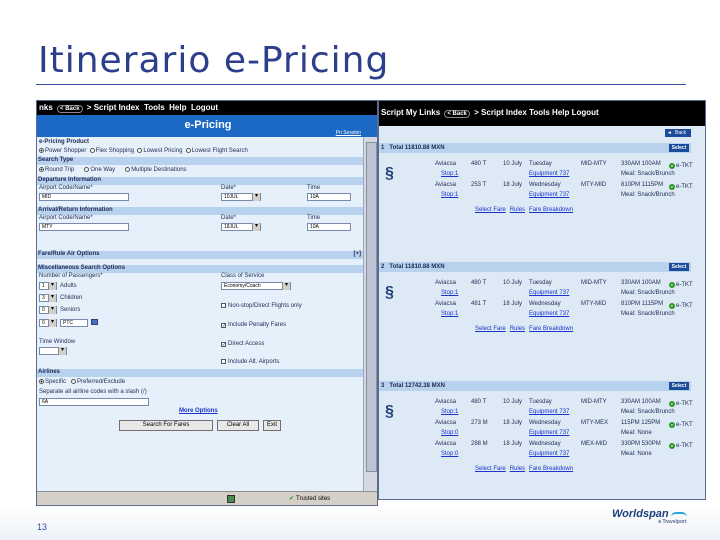 Image resolution: width=720 pixels, height=540 pixels. I want to click on return-time-input: 10A, so click(329, 227).